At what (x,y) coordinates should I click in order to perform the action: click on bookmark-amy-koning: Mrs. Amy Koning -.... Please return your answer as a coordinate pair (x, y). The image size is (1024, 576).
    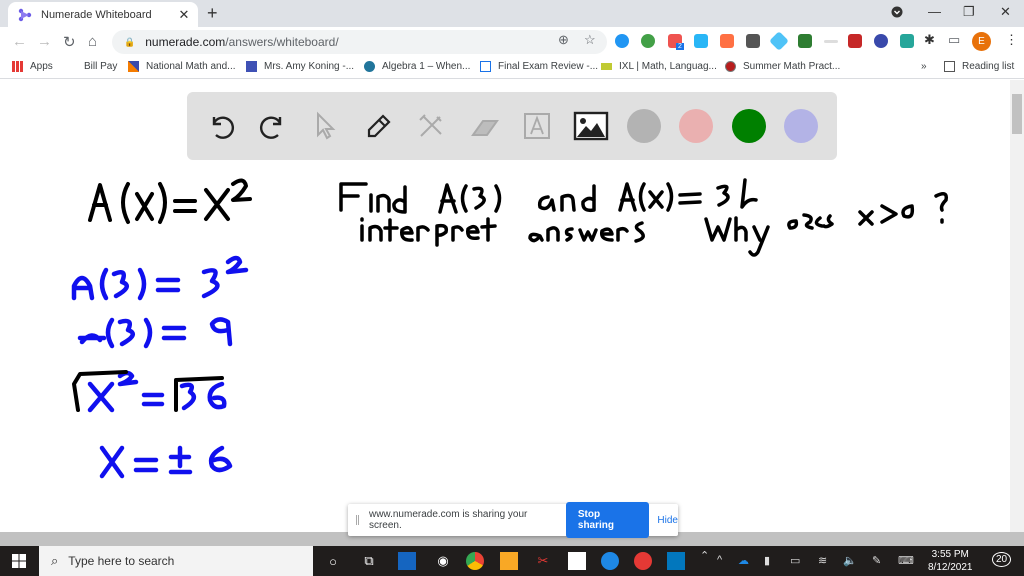
    Looking at the image, I should click on (300, 66).